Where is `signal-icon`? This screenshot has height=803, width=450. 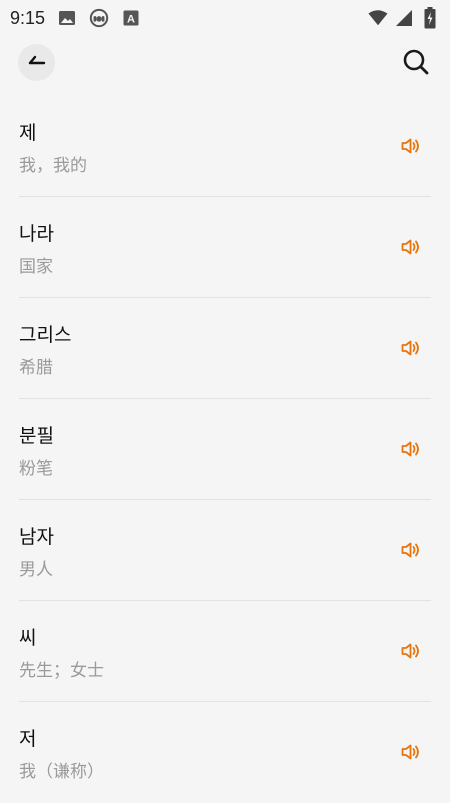
signal-icon is located at coordinates (404, 18).